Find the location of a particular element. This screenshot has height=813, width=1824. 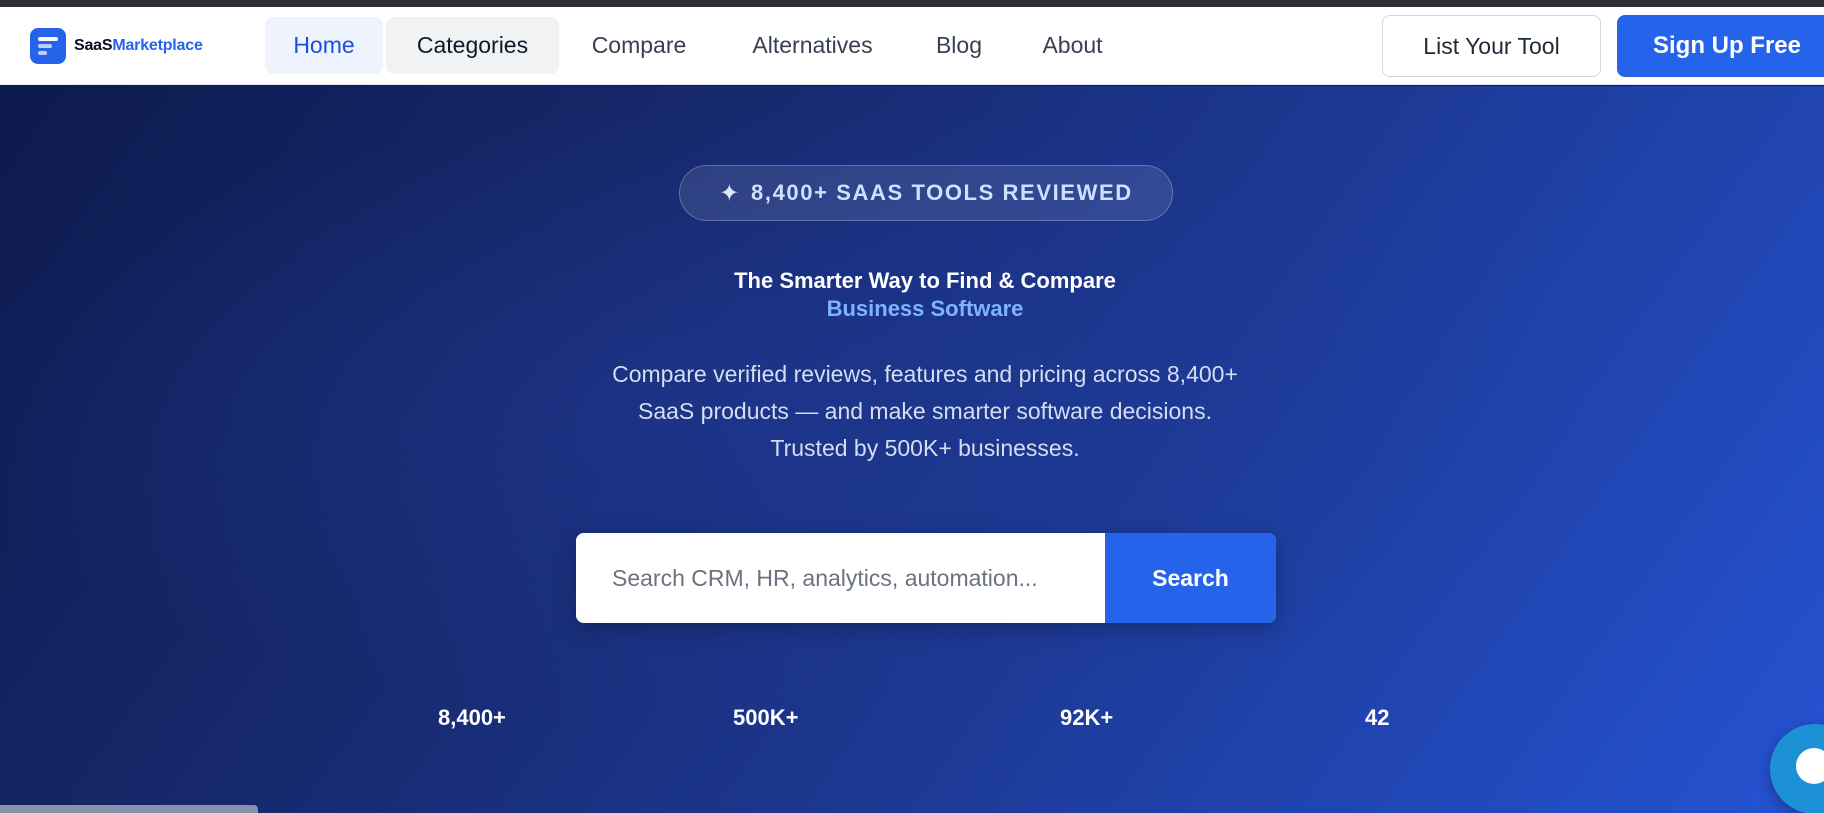

tools-reviewed-badge: ✦ 8,400+ SAAS TOOLS REVIEWED is located at coordinates (926, 193).